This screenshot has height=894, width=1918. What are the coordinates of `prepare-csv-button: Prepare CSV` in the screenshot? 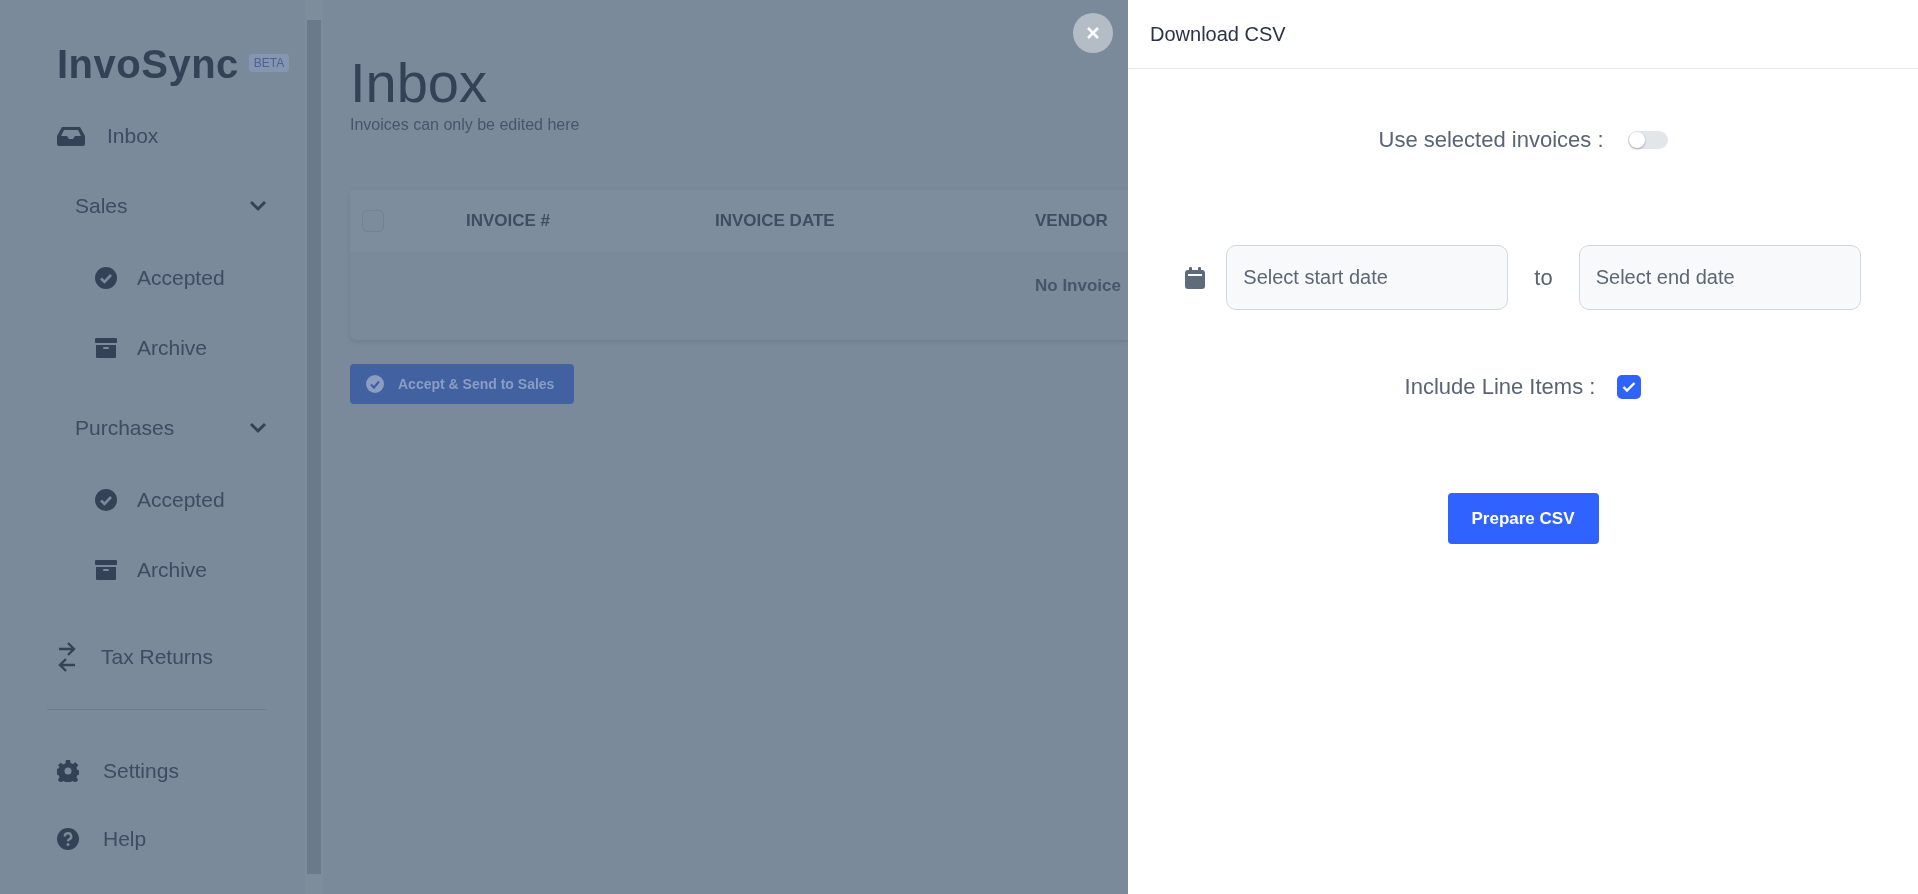 It's located at (1523, 518).